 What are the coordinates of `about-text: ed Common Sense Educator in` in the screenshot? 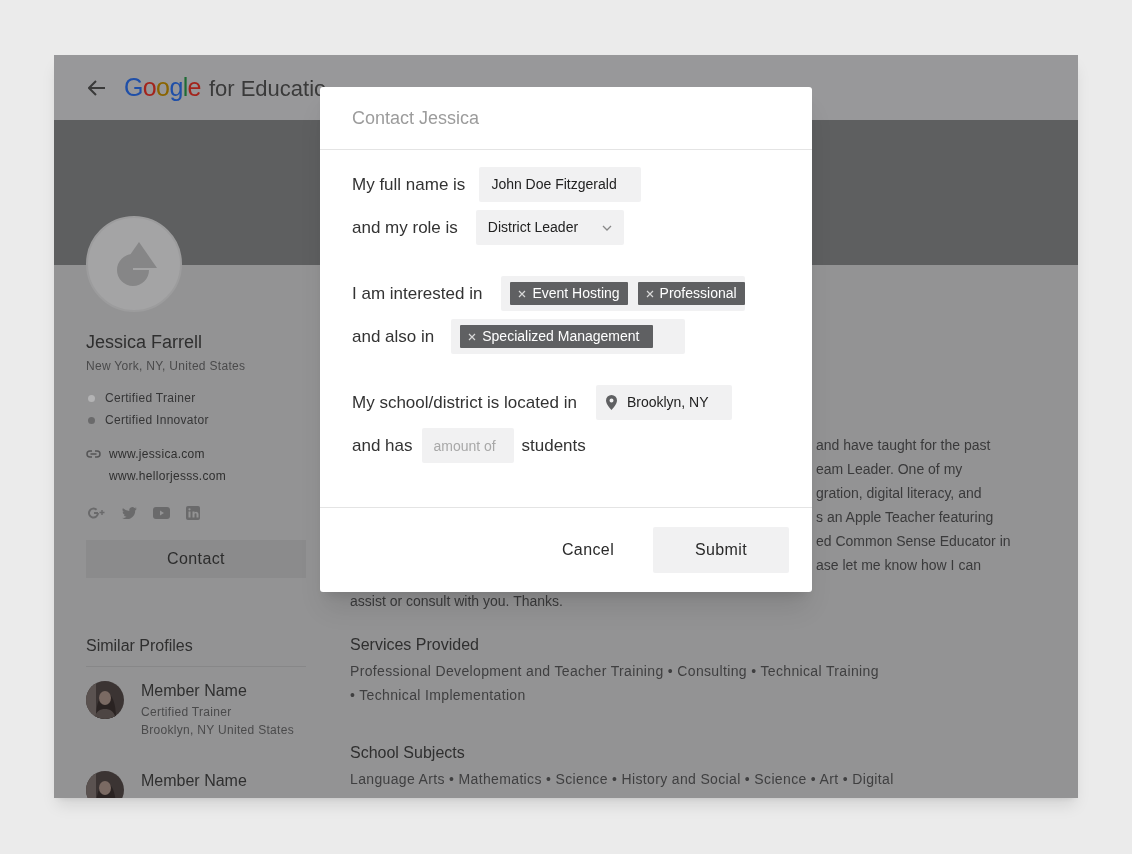 It's located at (913, 541).